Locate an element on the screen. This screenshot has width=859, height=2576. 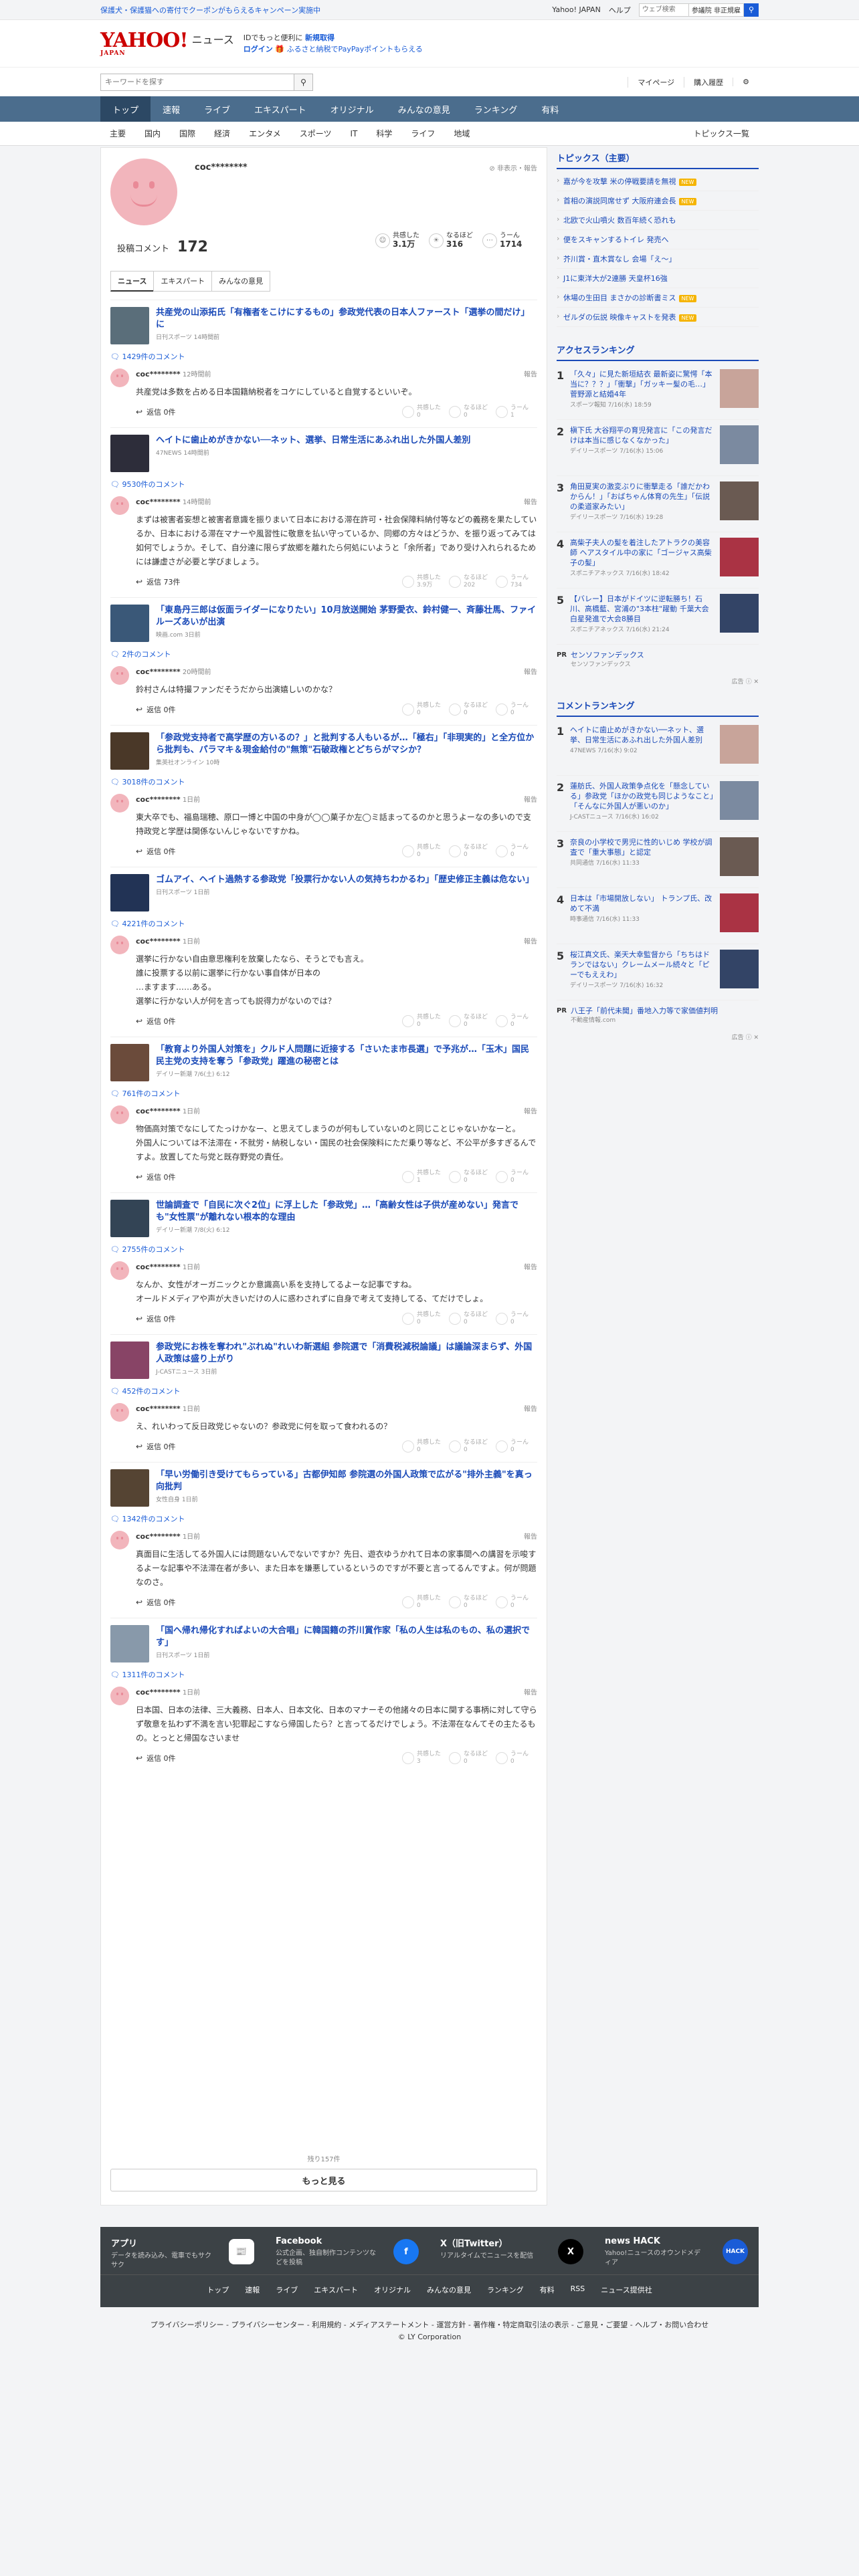
comment-count-link: 🗨 2755件のコメント is located at coordinates (323, 1251).